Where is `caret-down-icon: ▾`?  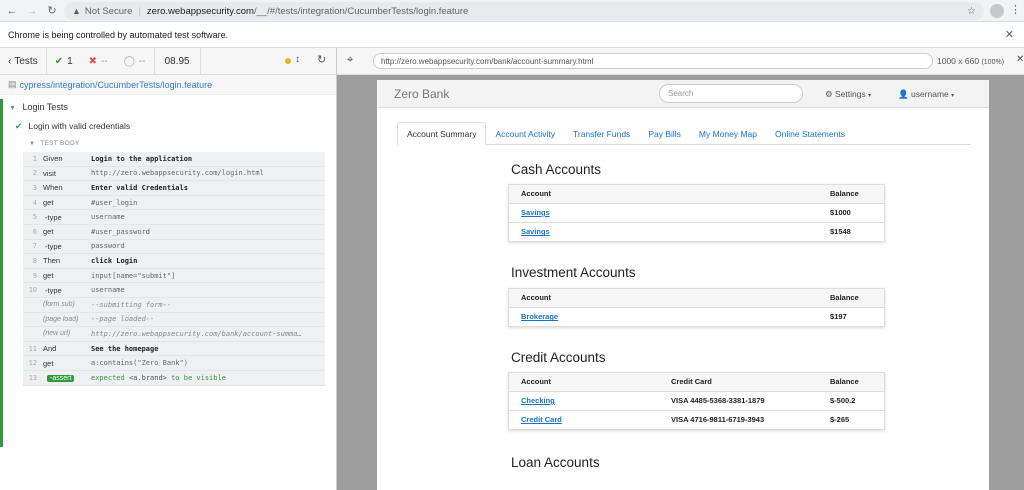
caret-down-icon: ▾ is located at coordinates (870, 96).